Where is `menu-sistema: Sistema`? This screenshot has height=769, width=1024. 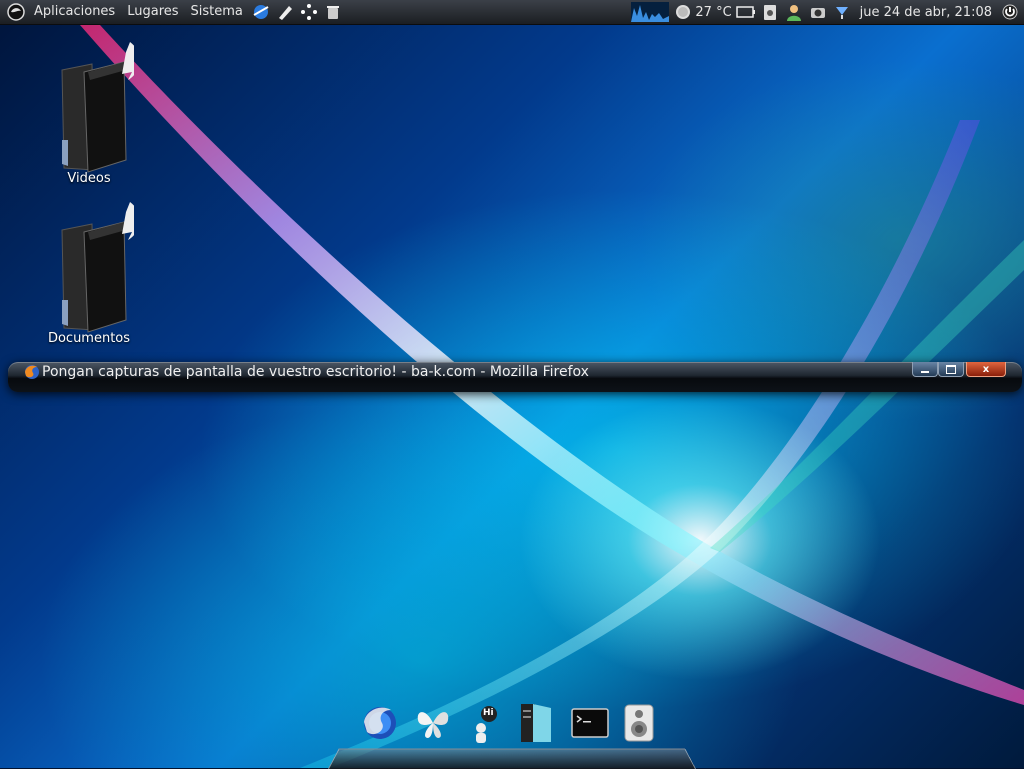 menu-sistema: Sistema is located at coordinates (217, 12).